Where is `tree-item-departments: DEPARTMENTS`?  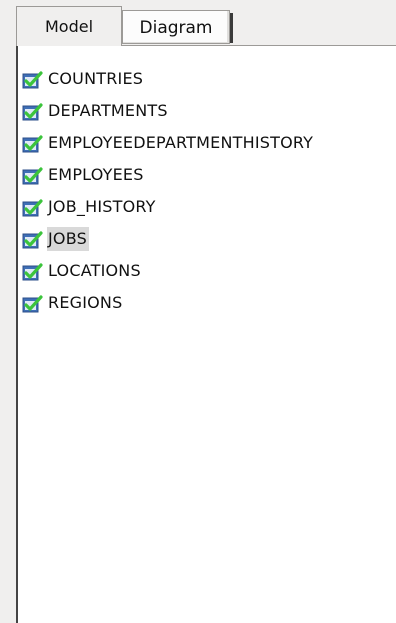 tree-item-departments: DEPARTMENTS is located at coordinates (166, 111).